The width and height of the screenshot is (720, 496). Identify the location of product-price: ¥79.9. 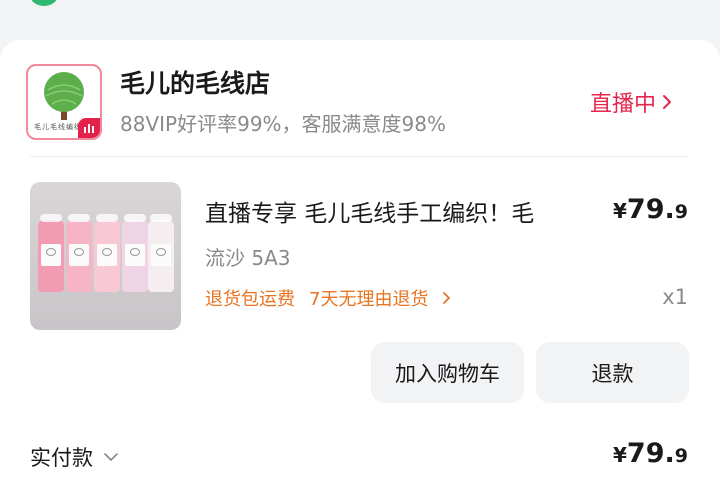
(650, 209).